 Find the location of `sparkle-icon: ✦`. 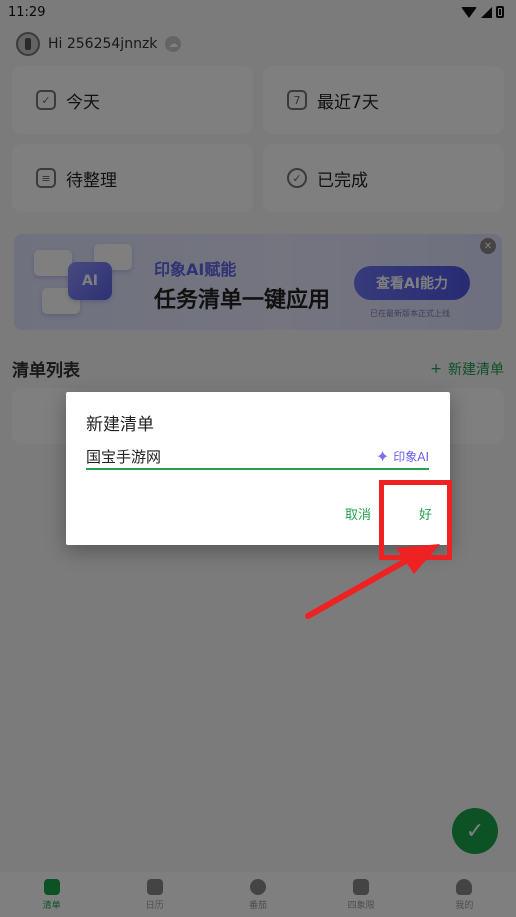

sparkle-icon: ✦ is located at coordinates (382, 456).